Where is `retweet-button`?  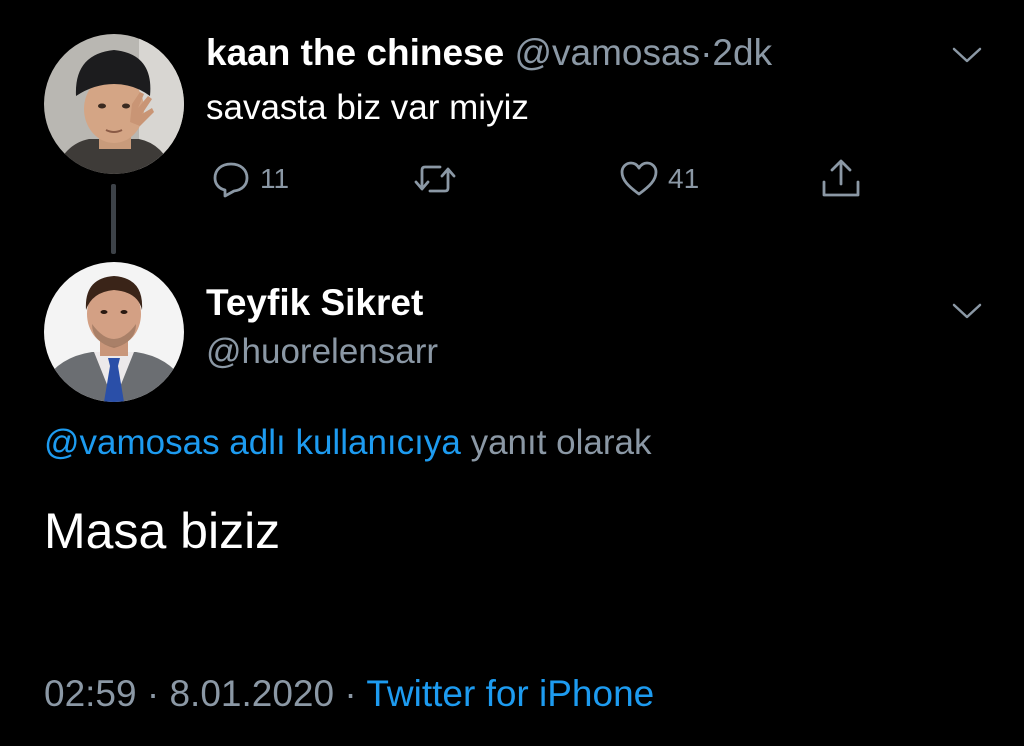
retweet-button is located at coordinates (435, 179).